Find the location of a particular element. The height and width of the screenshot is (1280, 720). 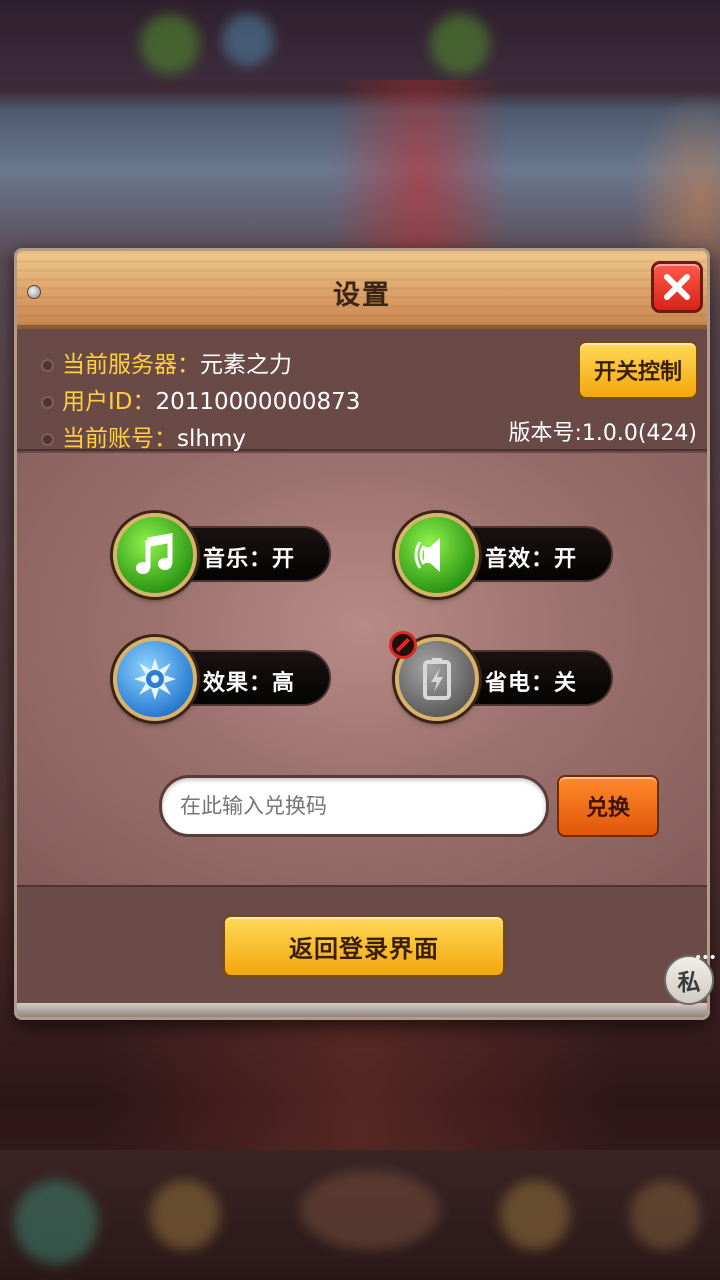

close-icon is located at coordinates (677, 287).